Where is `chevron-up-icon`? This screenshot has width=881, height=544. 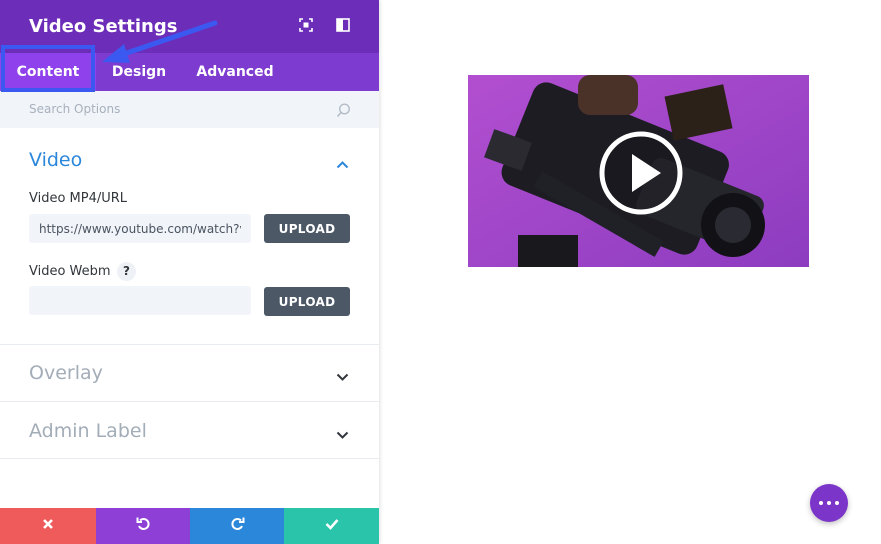
chevron-up-icon is located at coordinates (342, 165).